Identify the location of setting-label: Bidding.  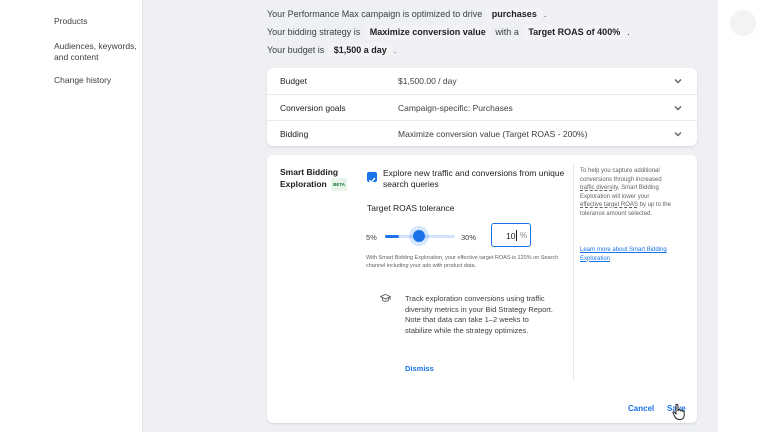
(294, 134).